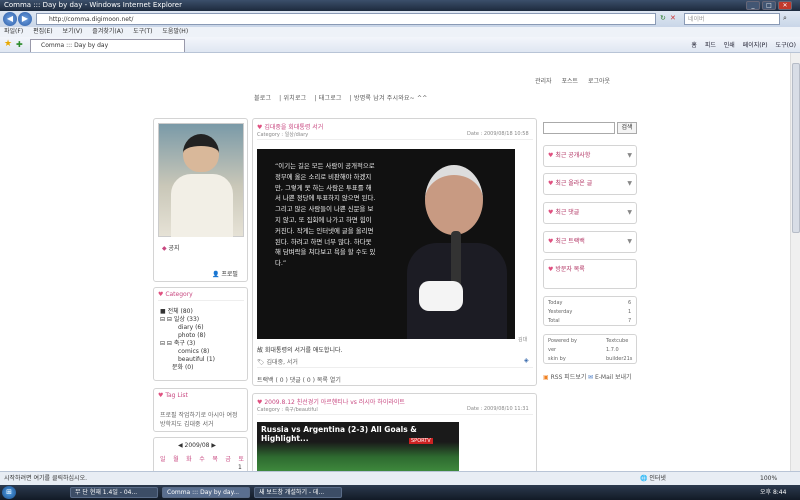 The height and width of the screenshot is (500, 800). Describe the element at coordinates (590, 184) in the screenshot. I see `recent-posts-box: ♥ 최근 올라온 글 ▼` at that location.